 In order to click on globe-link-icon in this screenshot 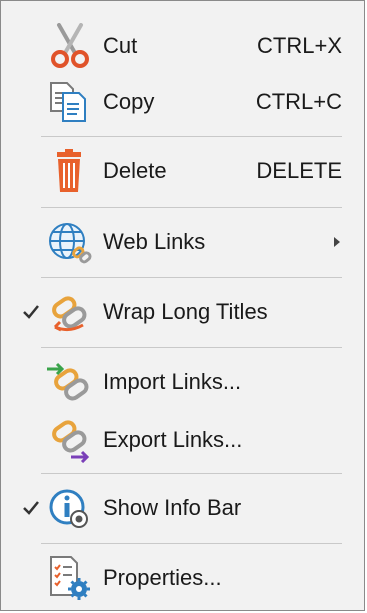, I will do `click(70, 242)`.